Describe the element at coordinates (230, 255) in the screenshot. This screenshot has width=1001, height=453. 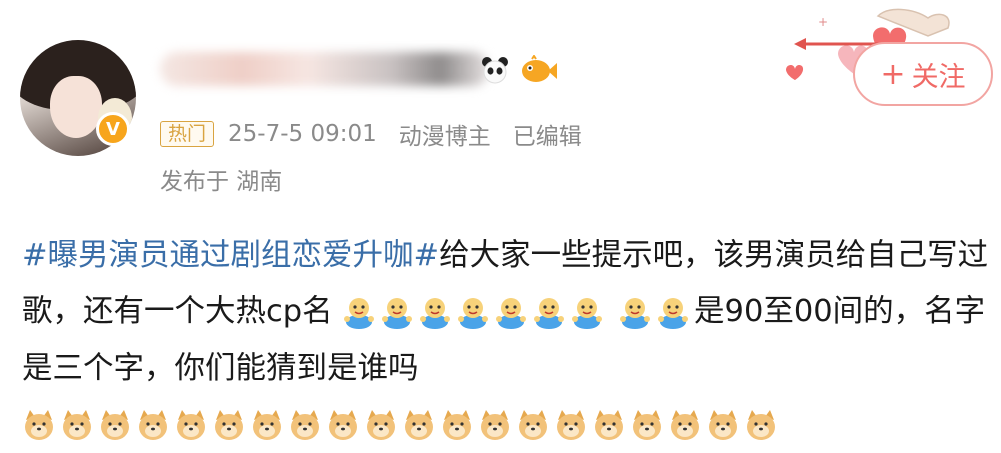
I see `hashtag-link: #曝男演员通过剧组恋爱升咖#` at that location.